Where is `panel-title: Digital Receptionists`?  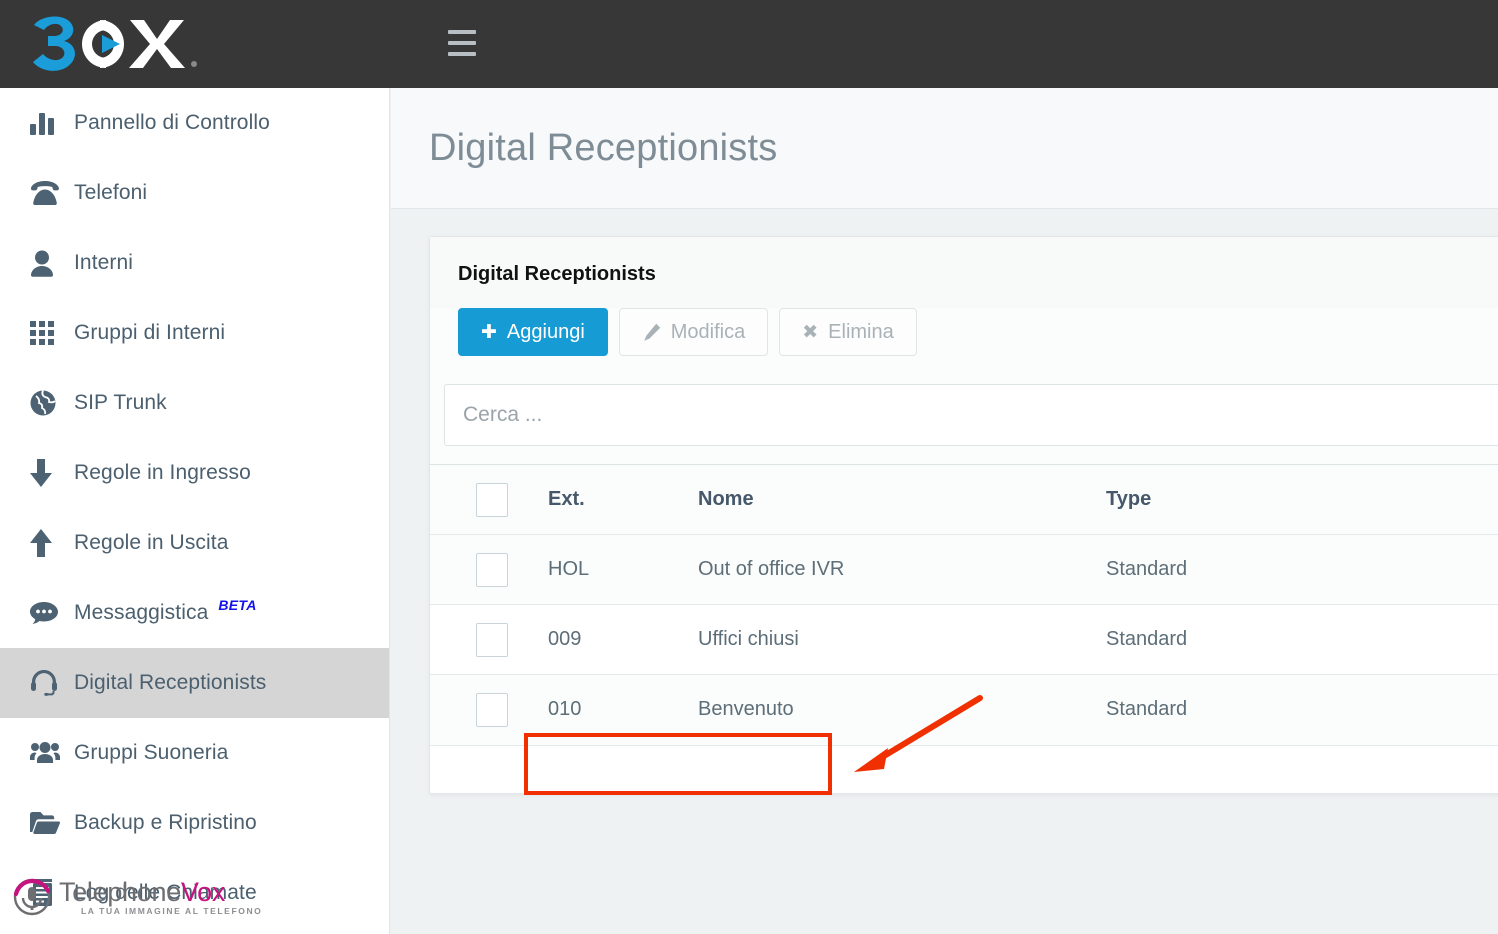
panel-title: Digital Receptionists is located at coordinates (557, 274).